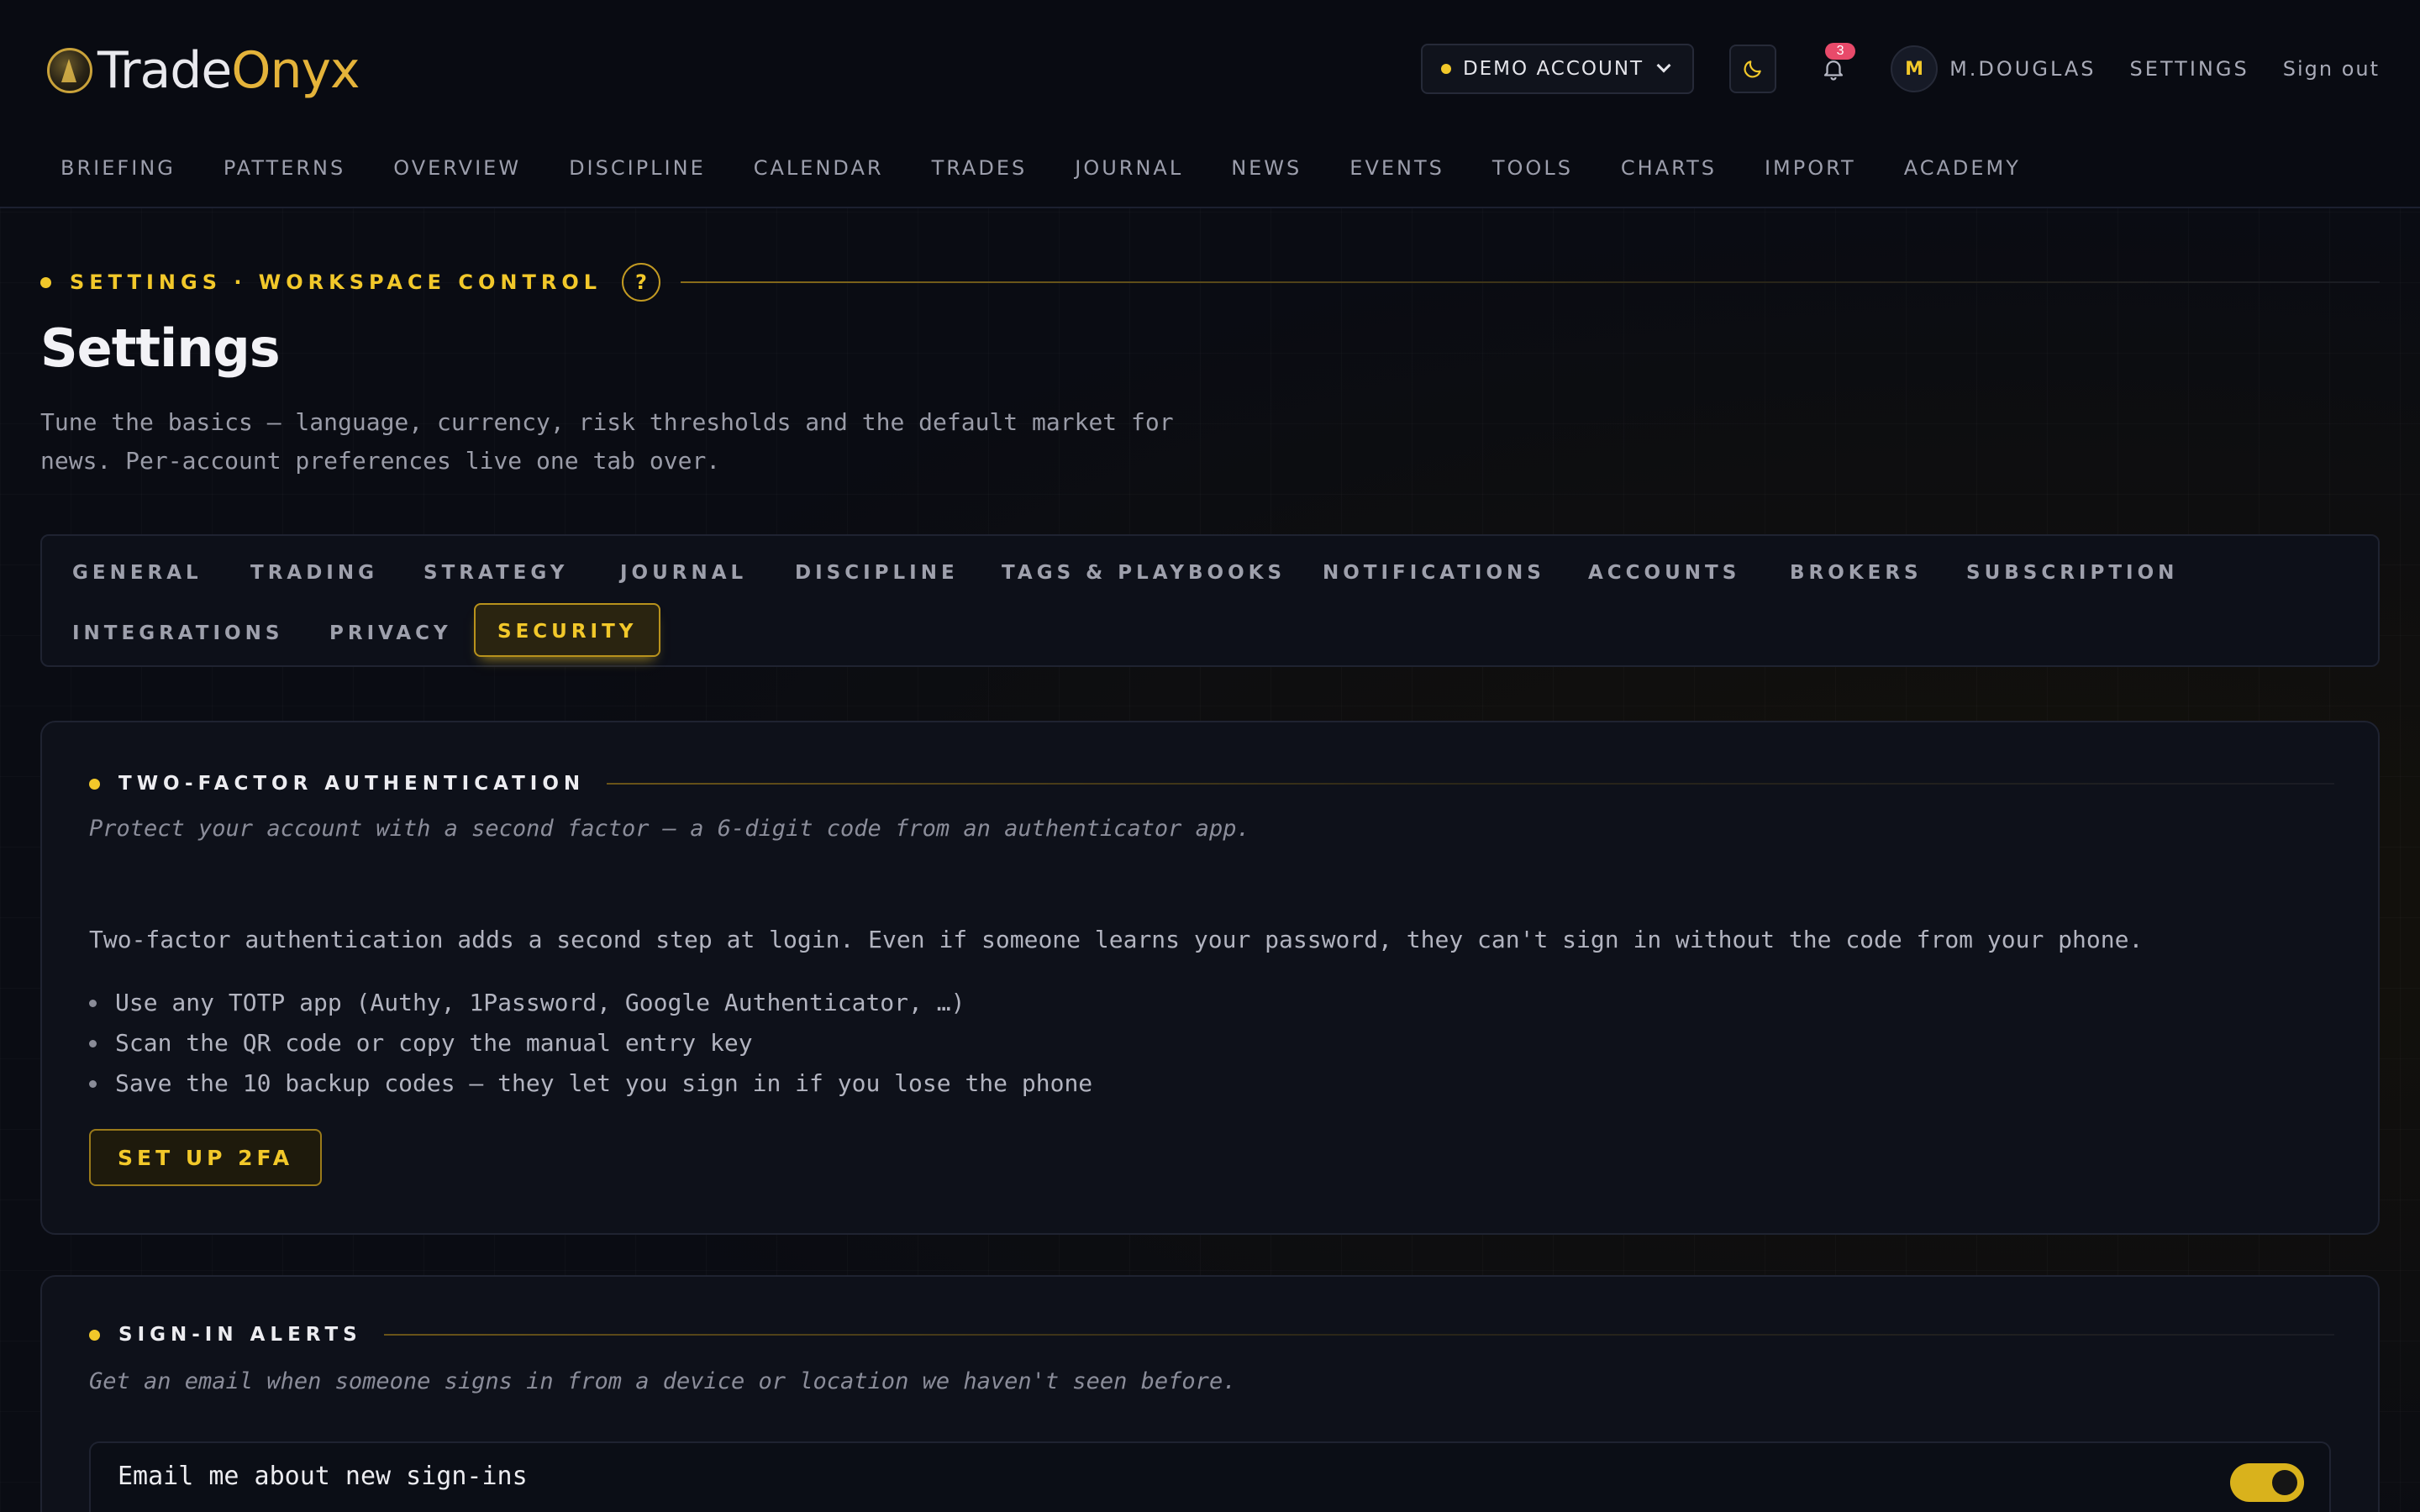  Describe the element at coordinates (2023, 69) in the screenshot. I see `user-name-link: M.DOUGLAS` at that location.